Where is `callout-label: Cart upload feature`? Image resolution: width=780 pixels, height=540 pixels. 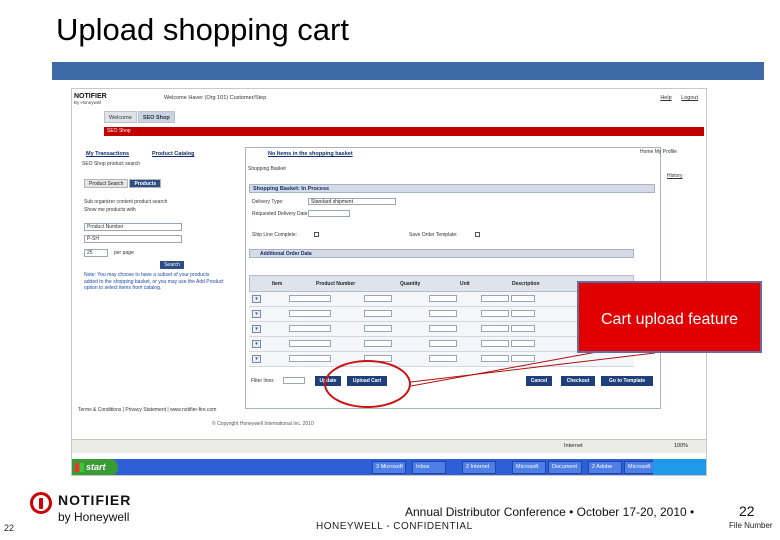
callout-label: Cart upload feature is located at coordinates (669, 319).